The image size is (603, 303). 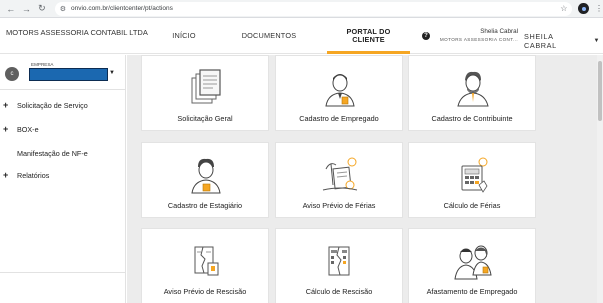 I want to click on card-label: Cálculo de Rescisão, so click(x=339, y=291).